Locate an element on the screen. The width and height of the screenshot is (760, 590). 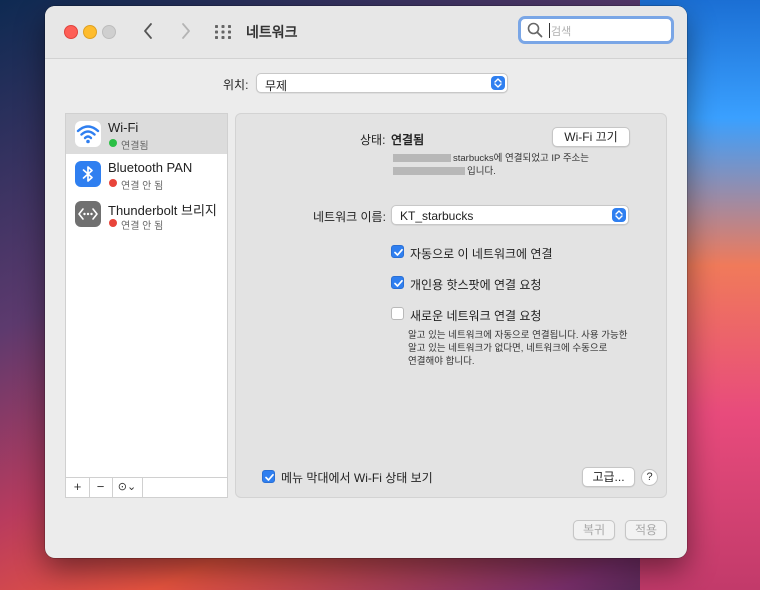
action-menu-button: ⊙⌄ is located at coordinates (127, 487).